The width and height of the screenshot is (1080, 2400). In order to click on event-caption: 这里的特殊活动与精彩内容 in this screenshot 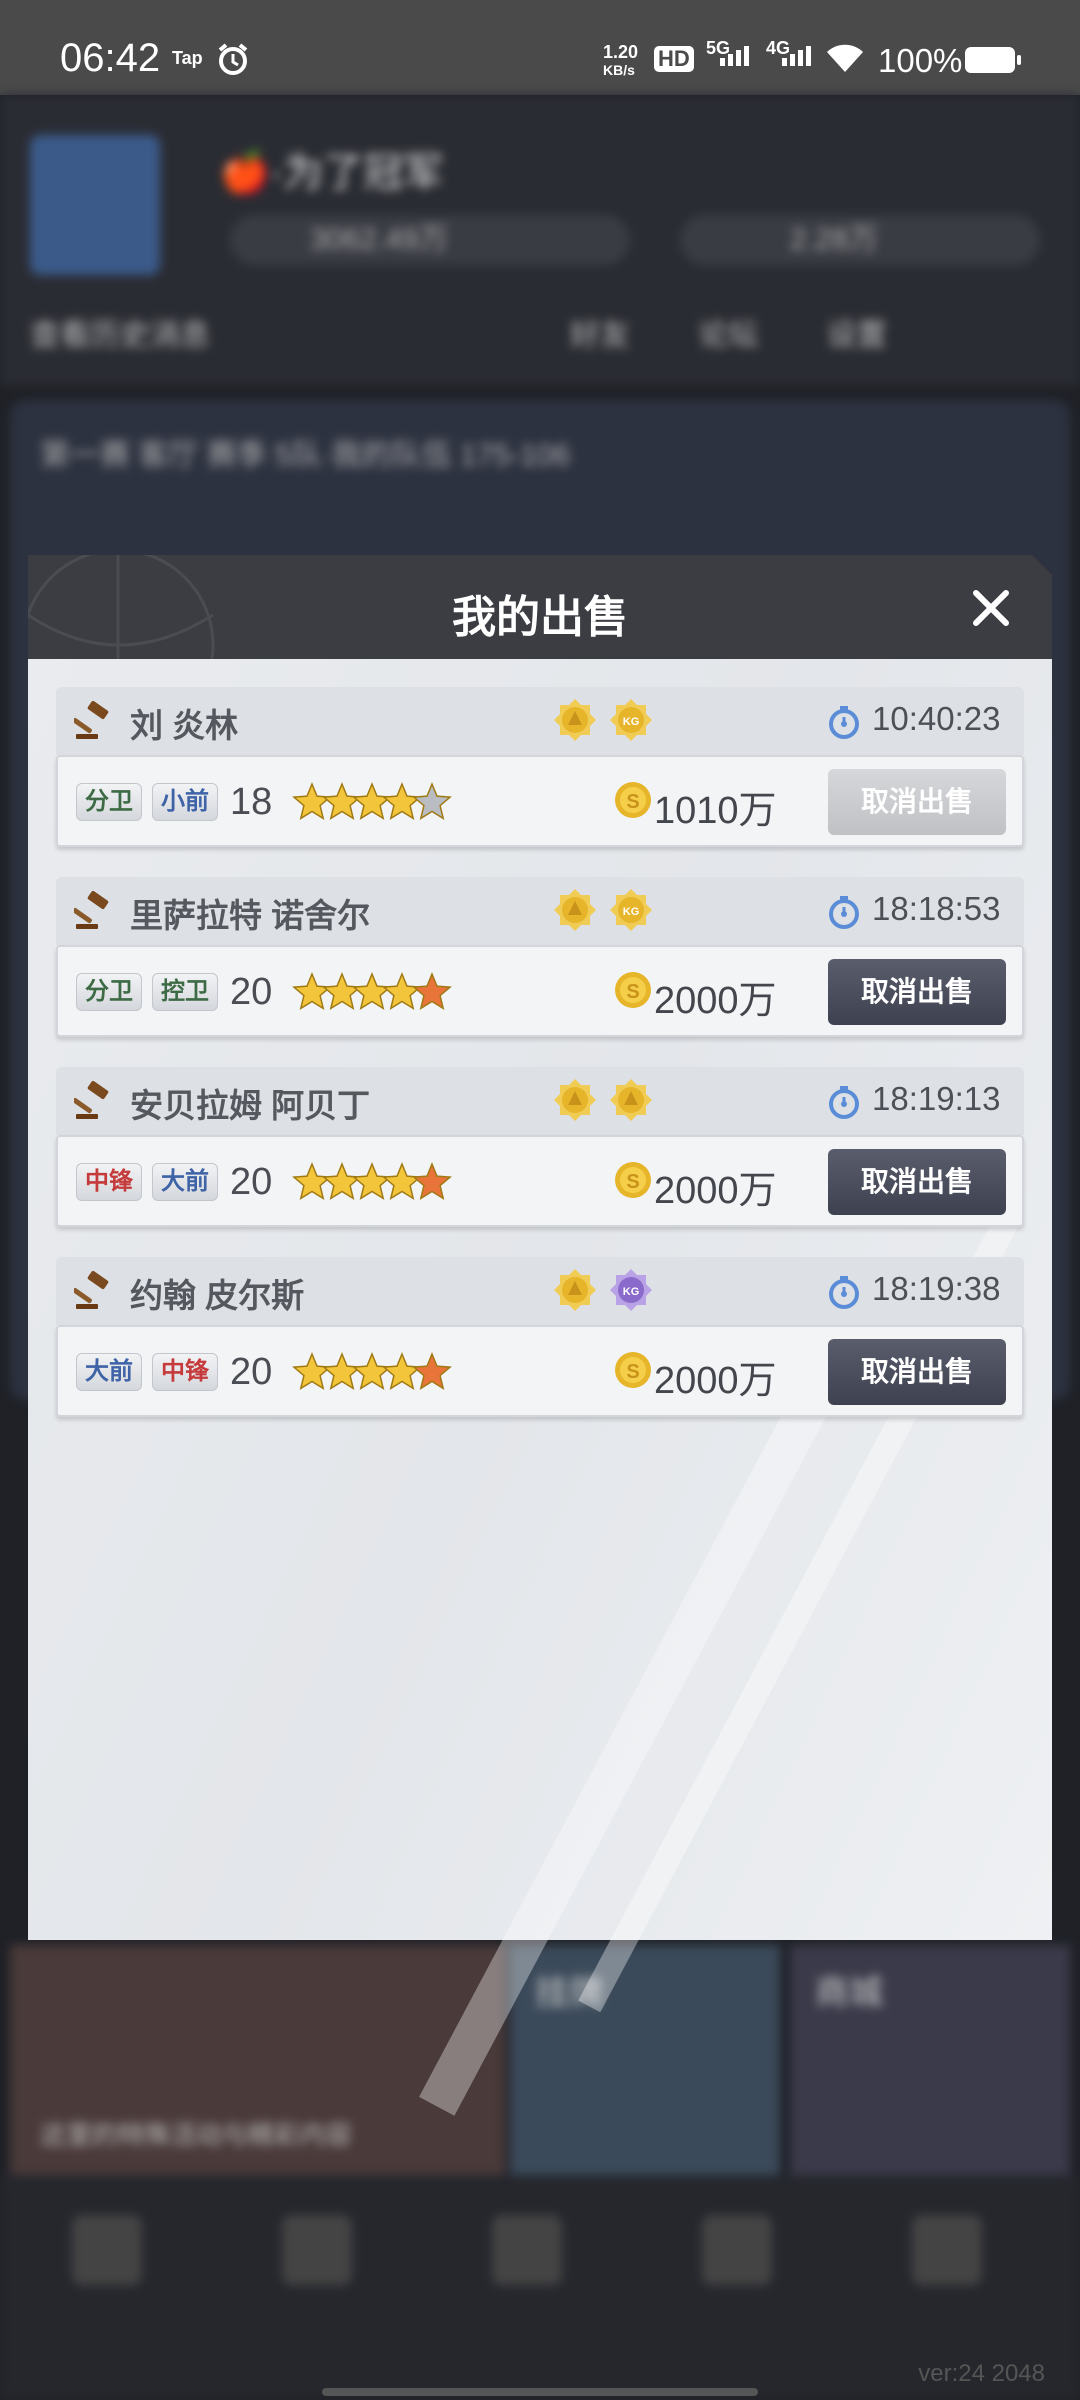, I will do `click(196, 2135)`.